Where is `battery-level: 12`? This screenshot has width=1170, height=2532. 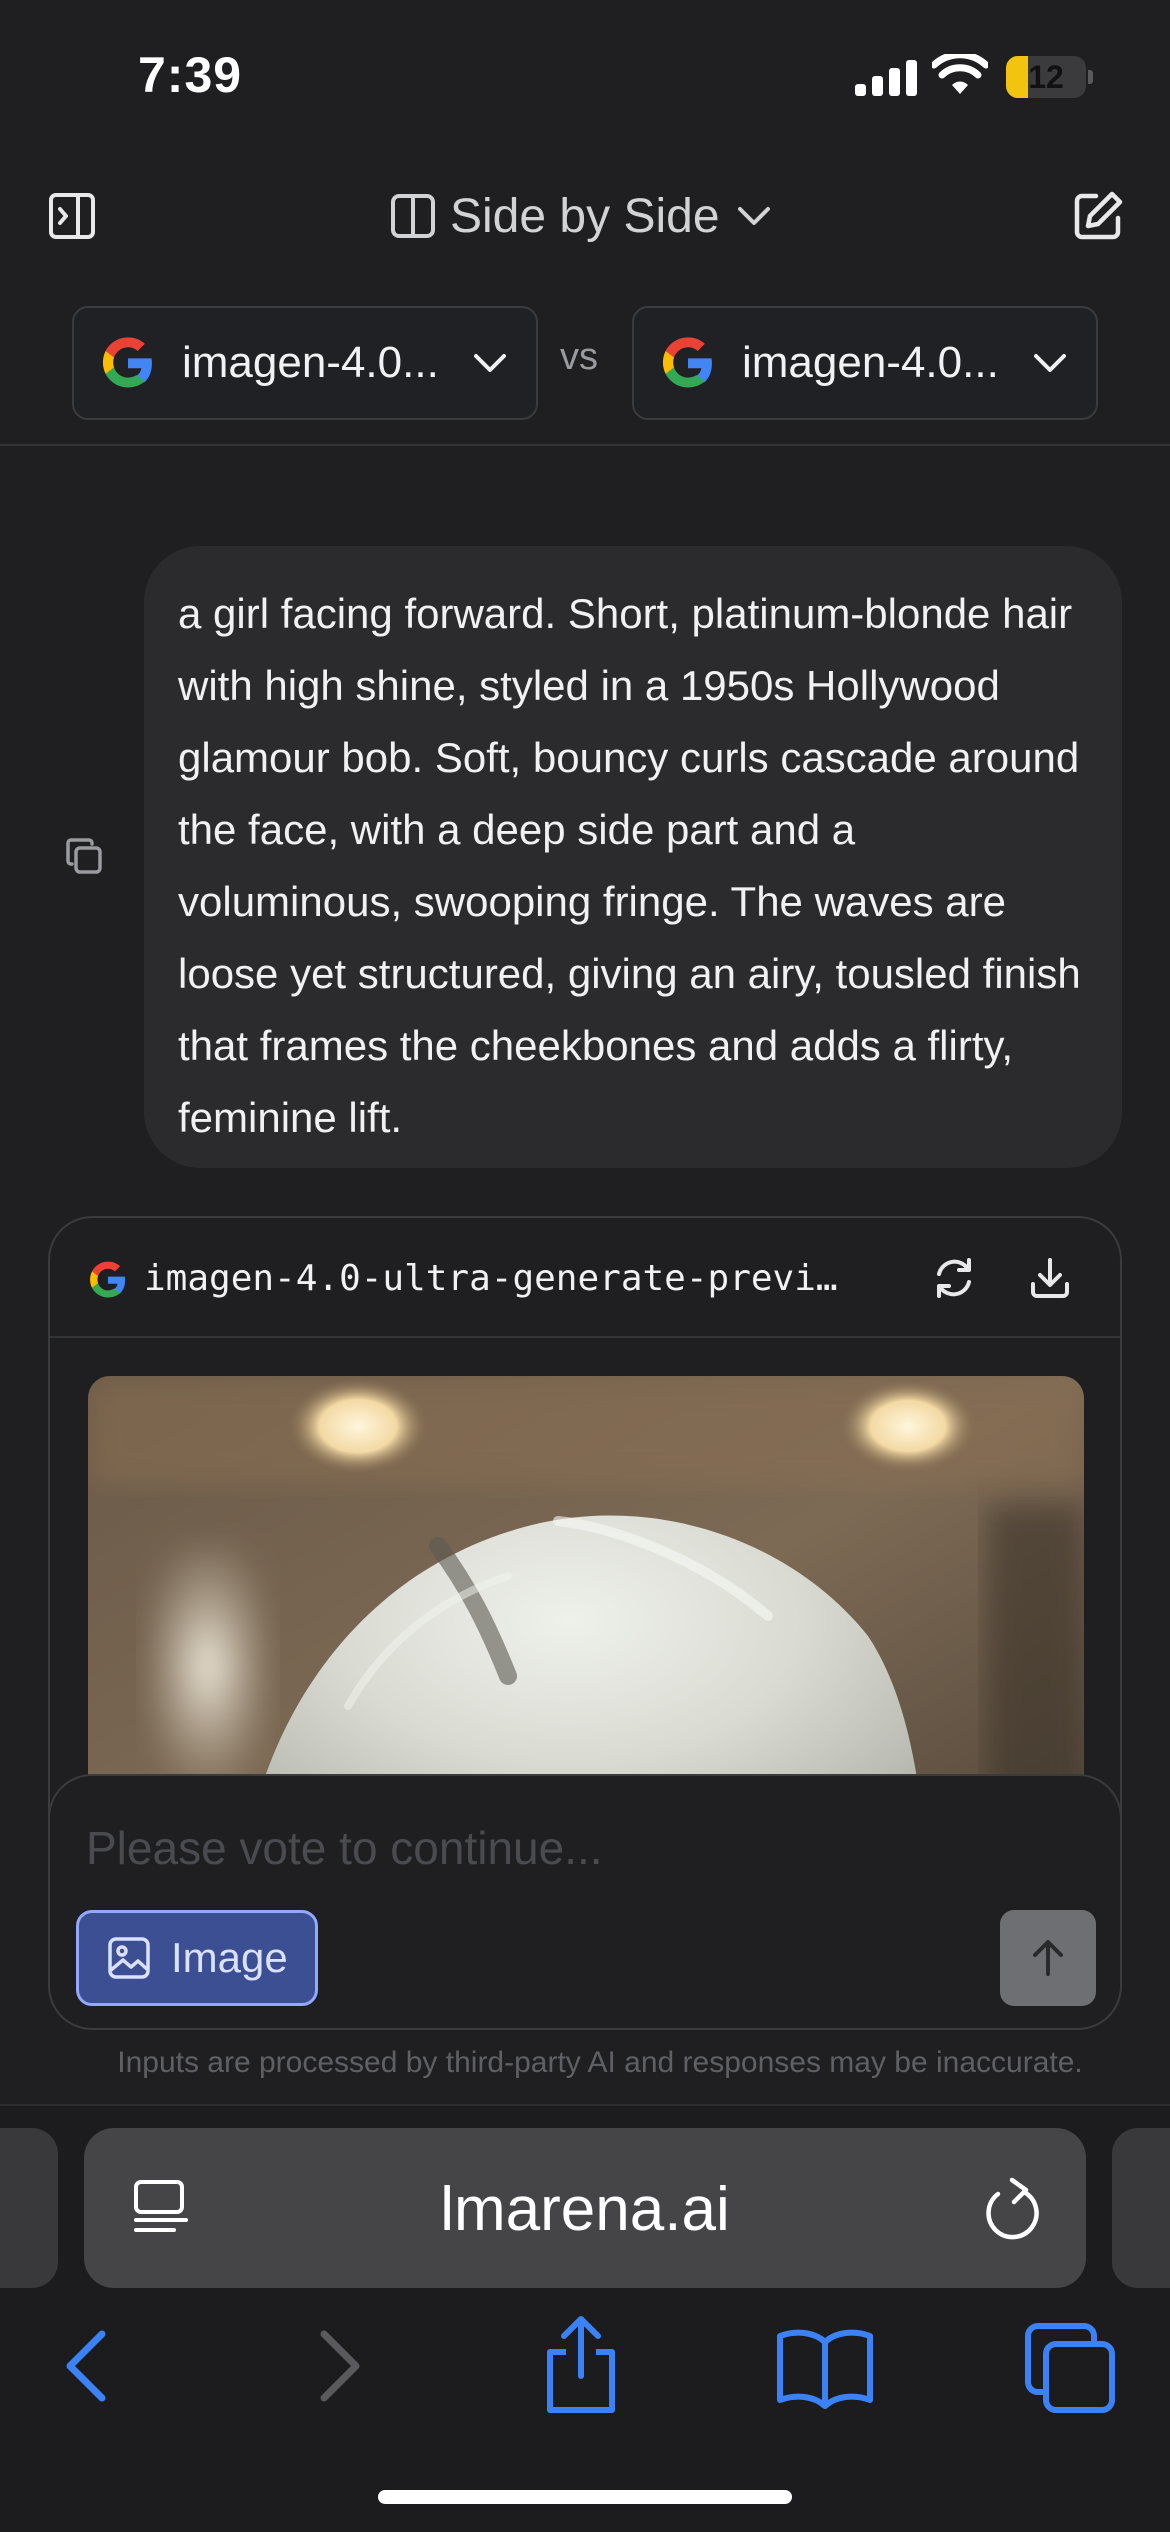 battery-level: 12 is located at coordinates (1046, 77).